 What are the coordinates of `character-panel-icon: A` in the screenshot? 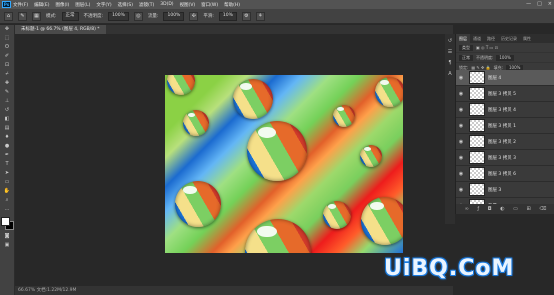 It's located at (450, 74).